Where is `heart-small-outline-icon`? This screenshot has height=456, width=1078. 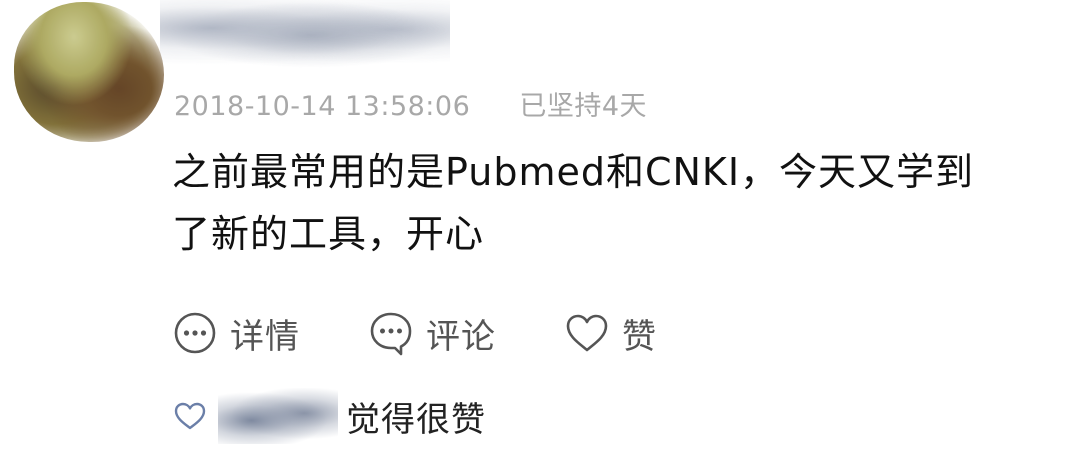 heart-small-outline-icon is located at coordinates (190, 416).